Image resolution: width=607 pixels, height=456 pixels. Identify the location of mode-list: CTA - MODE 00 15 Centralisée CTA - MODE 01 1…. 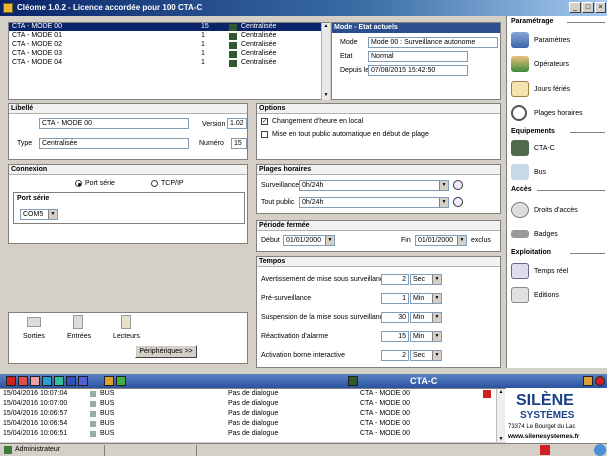
(169, 61).